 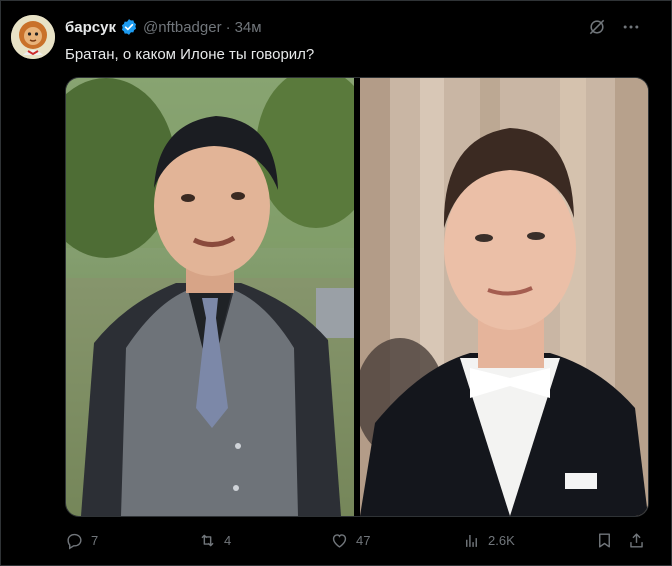 I want to click on author-avatar, so click(x=33, y=37).